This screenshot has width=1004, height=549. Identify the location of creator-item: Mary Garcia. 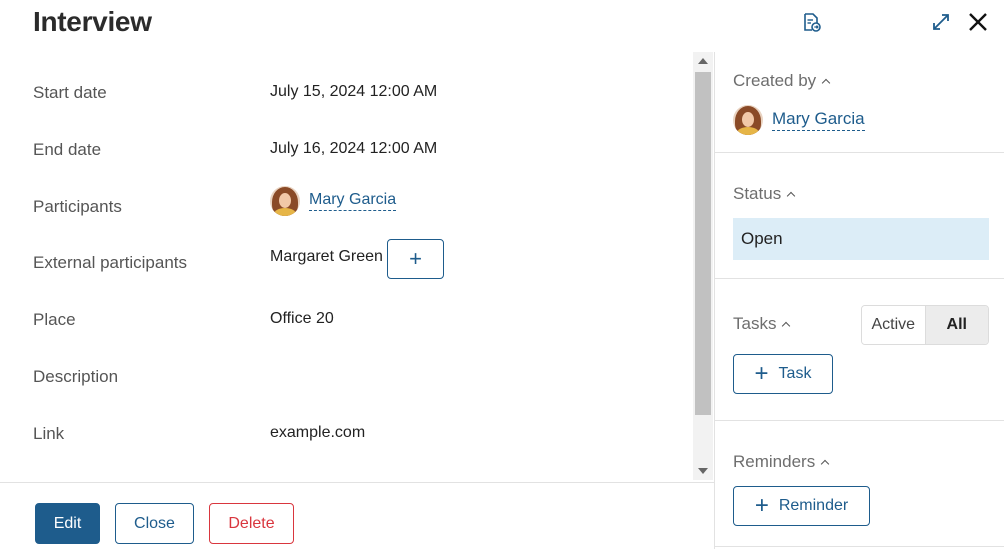
(799, 120).